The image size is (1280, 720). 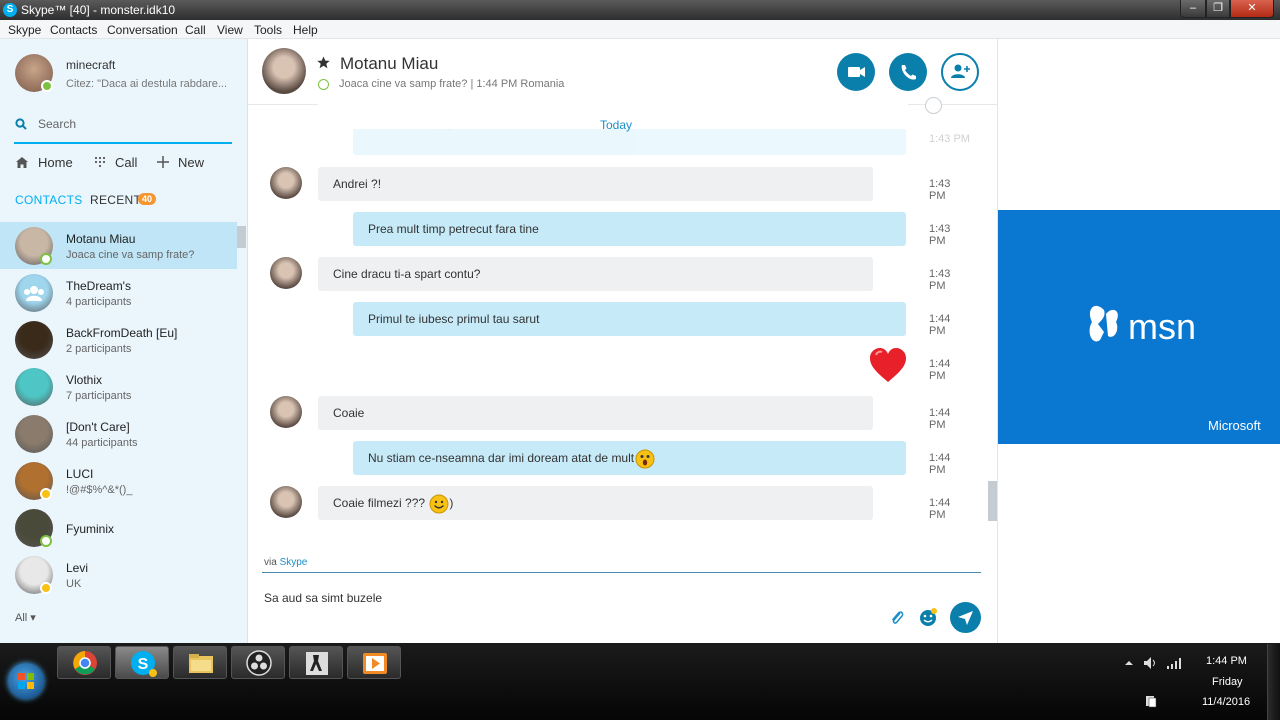 What do you see at coordinates (928, 617) in the screenshot?
I see `emoticon-picker-icon` at bounding box center [928, 617].